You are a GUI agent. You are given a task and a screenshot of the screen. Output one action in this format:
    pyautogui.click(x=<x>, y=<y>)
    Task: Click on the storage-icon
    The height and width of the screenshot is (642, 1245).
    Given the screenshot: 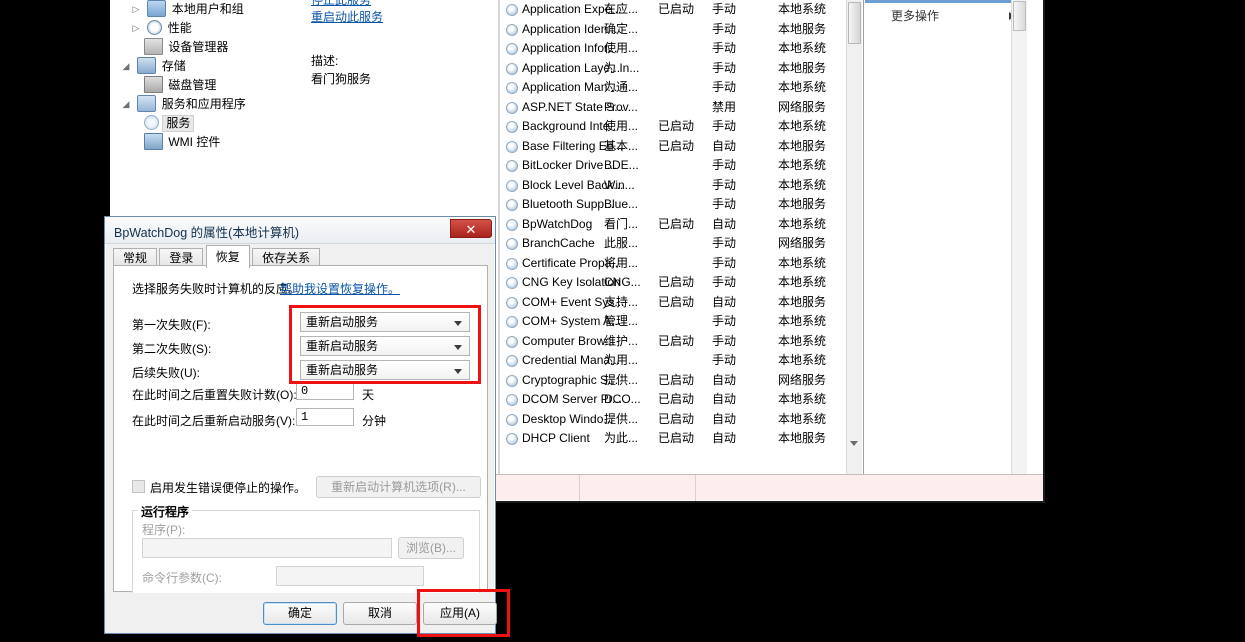 What is the action you would take?
    pyautogui.click(x=147, y=66)
    